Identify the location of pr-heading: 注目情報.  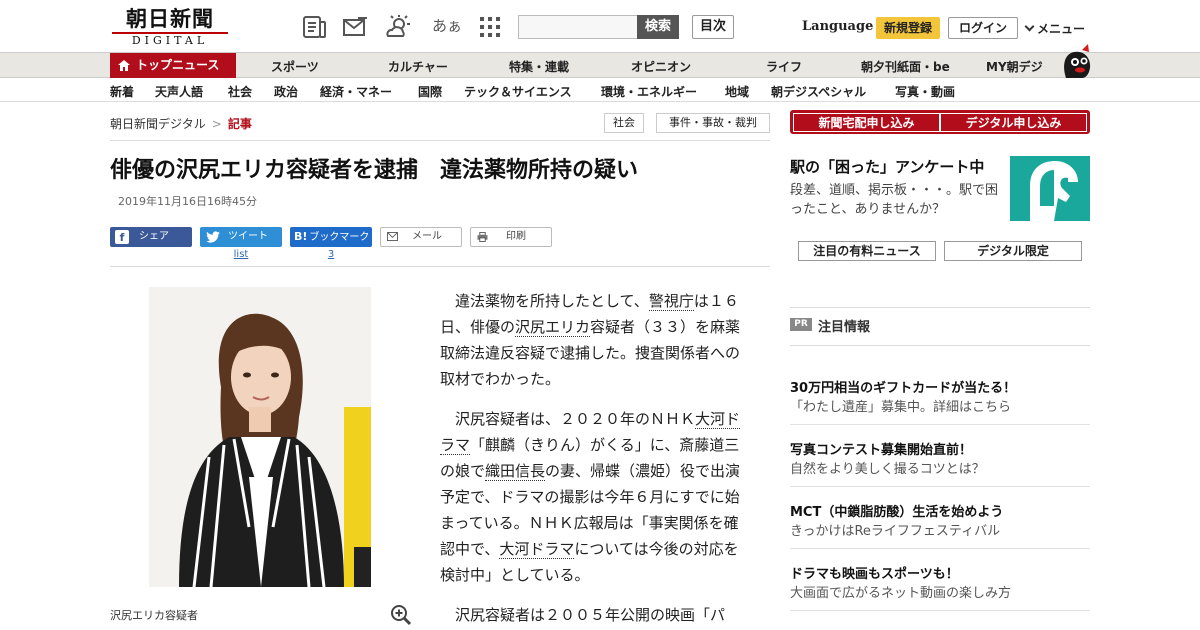
(844, 327).